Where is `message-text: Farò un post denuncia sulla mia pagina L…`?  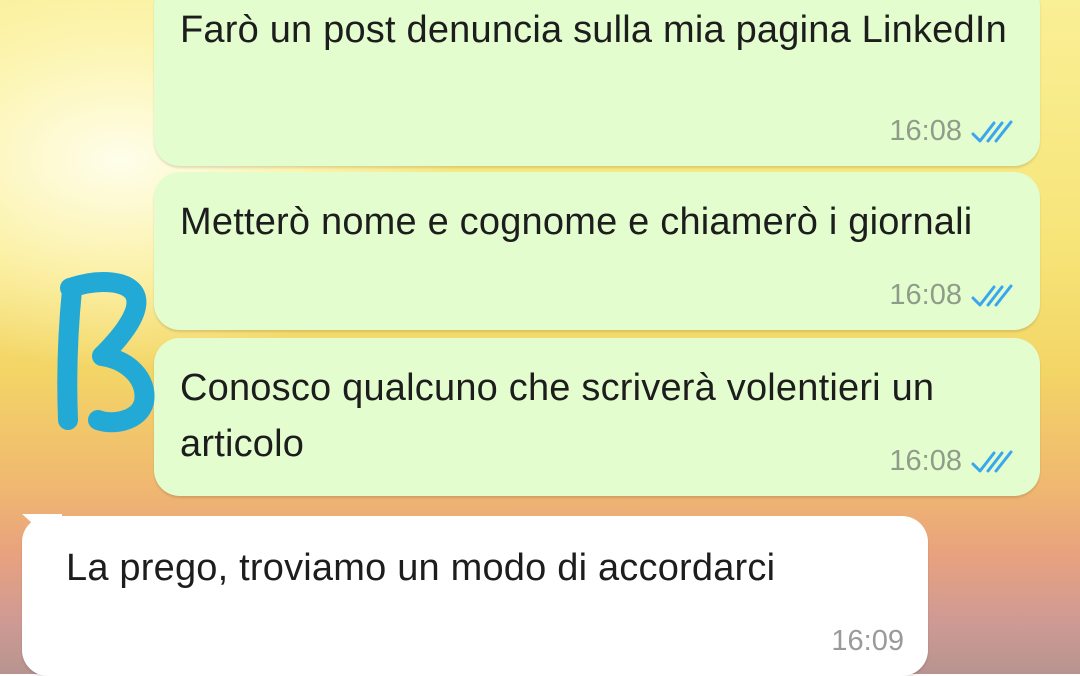
message-text: Farò un post denuncia sulla mia pagina L… is located at coordinates (593, 30).